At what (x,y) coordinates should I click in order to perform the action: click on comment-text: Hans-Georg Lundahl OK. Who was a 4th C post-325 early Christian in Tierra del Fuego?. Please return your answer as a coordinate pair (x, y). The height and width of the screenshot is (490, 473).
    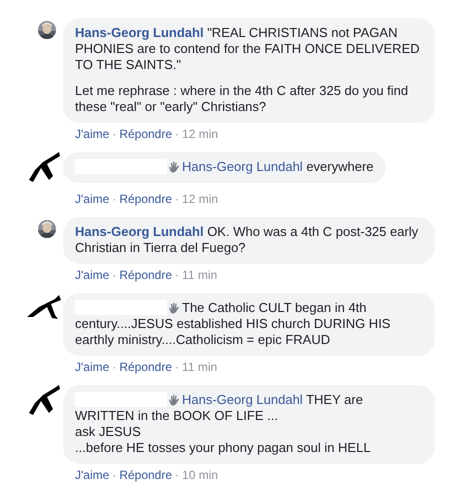
    Looking at the image, I should click on (247, 240).